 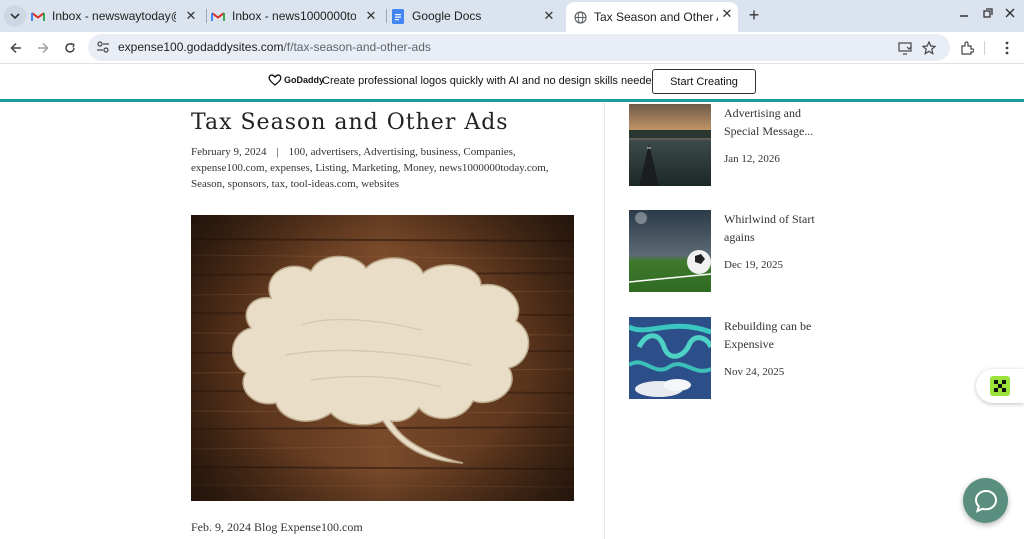 I want to click on install-app-icon, so click(x=905, y=48).